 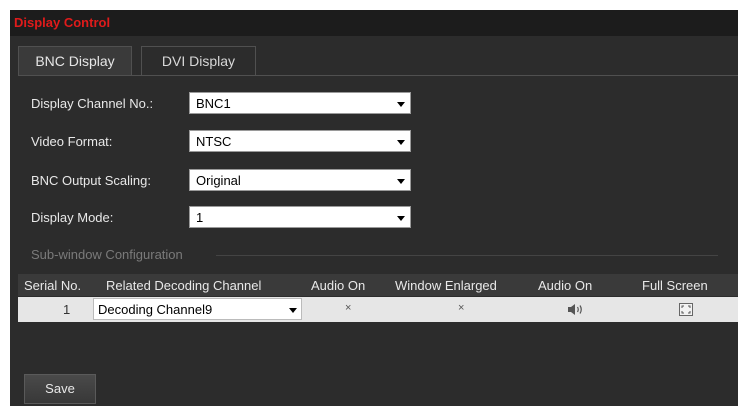 I want to click on display-channel-label: Display Channel No.:, so click(x=92, y=103).